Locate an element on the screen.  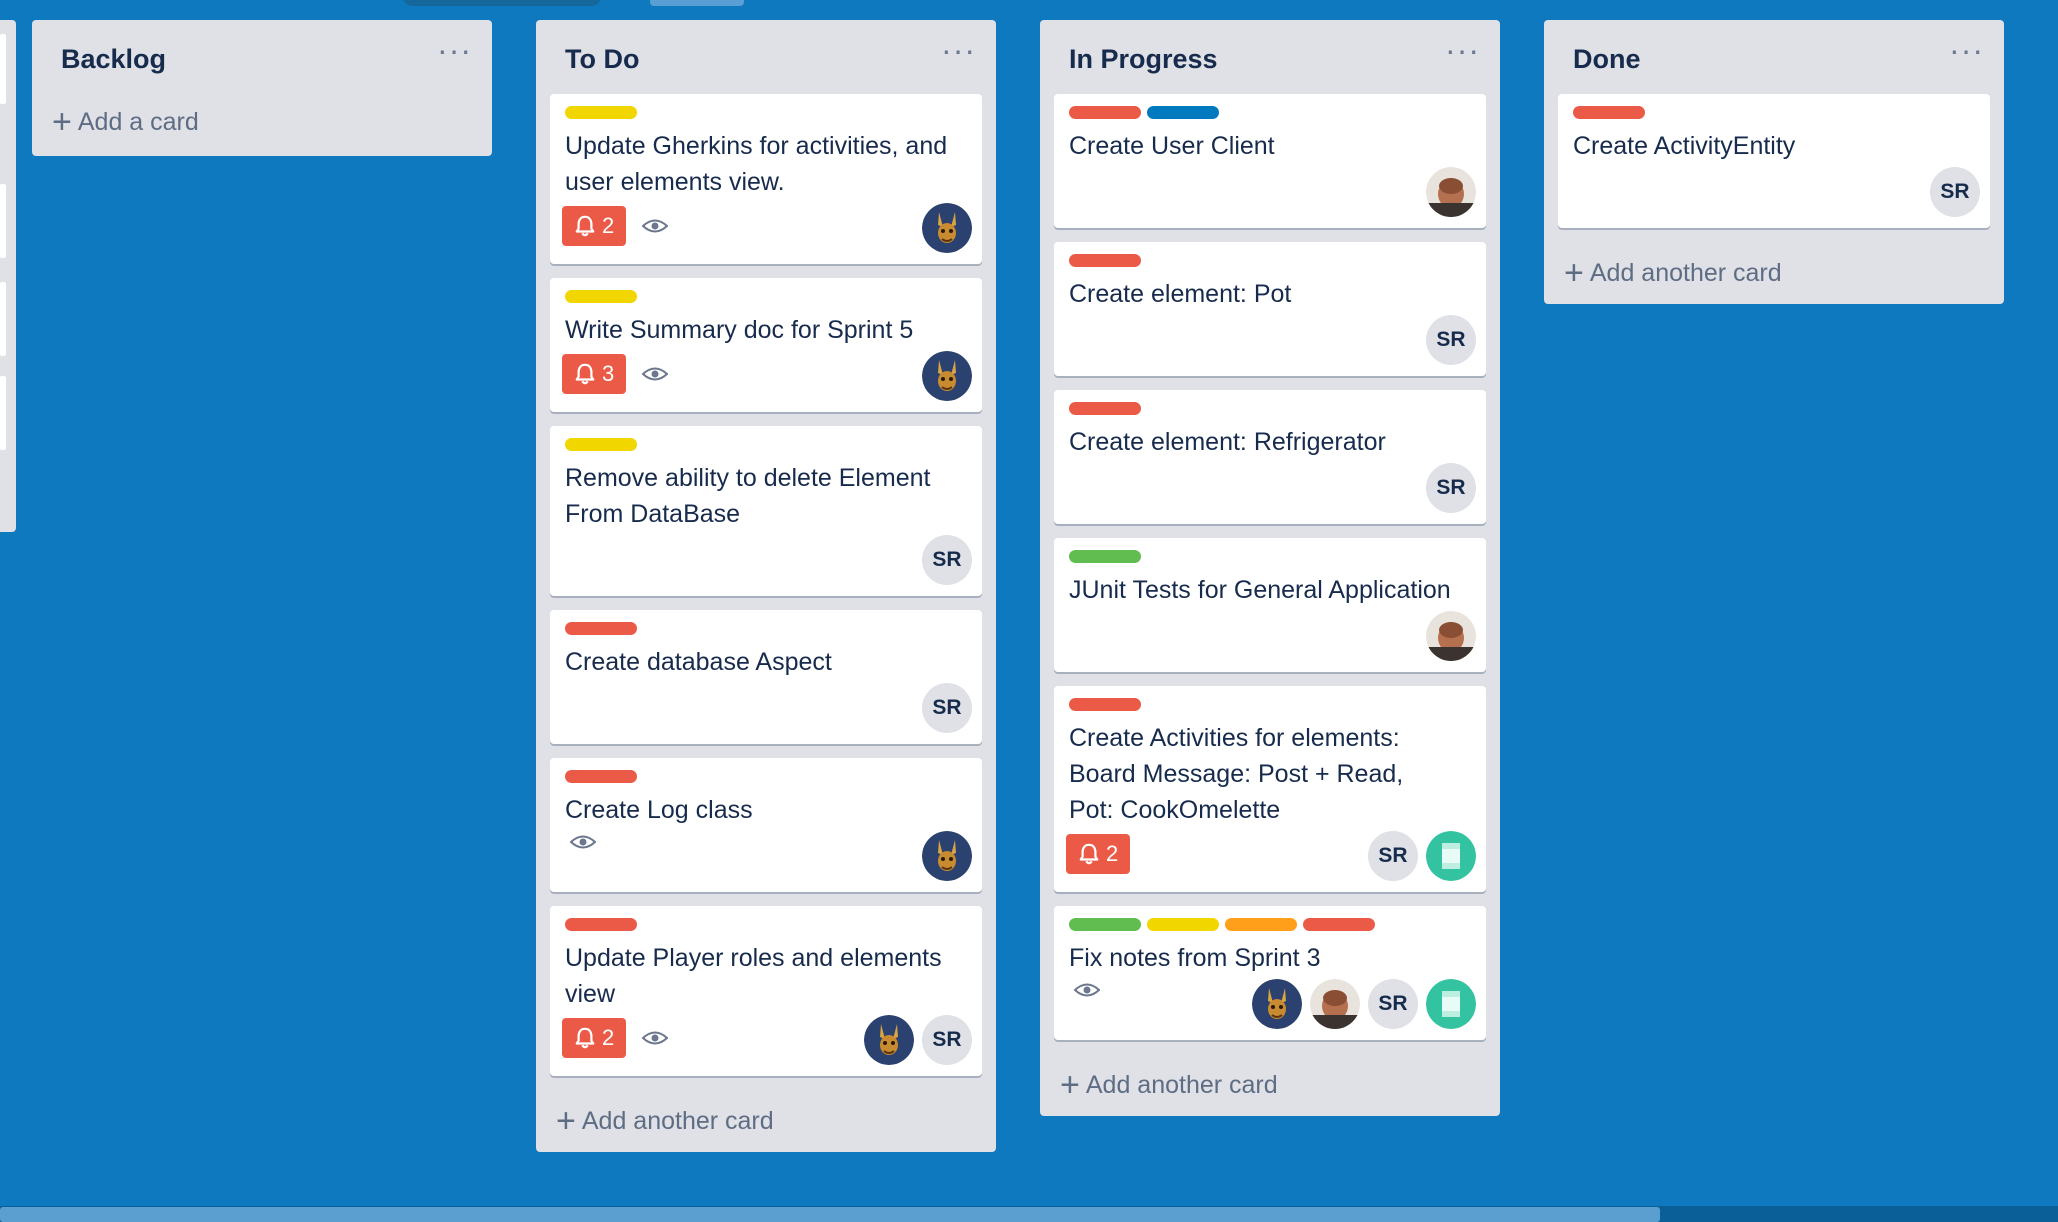
list-title: In Progress is located at coordinates (1143, 59).